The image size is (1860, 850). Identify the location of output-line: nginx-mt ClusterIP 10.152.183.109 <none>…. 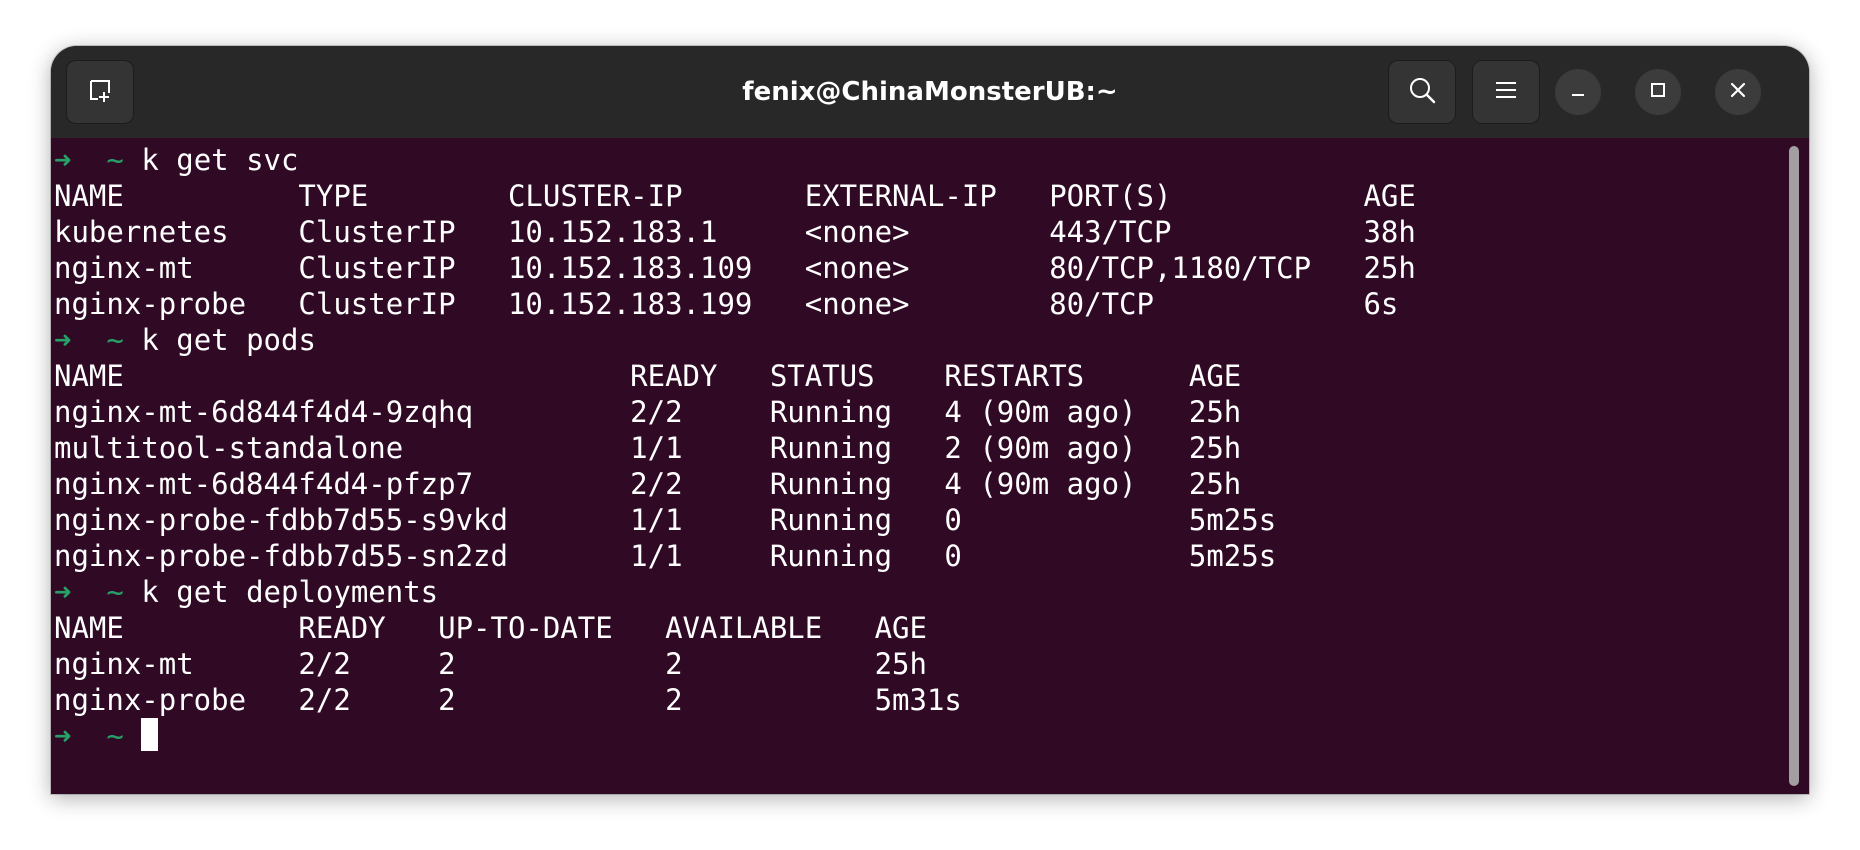
(735, 268).